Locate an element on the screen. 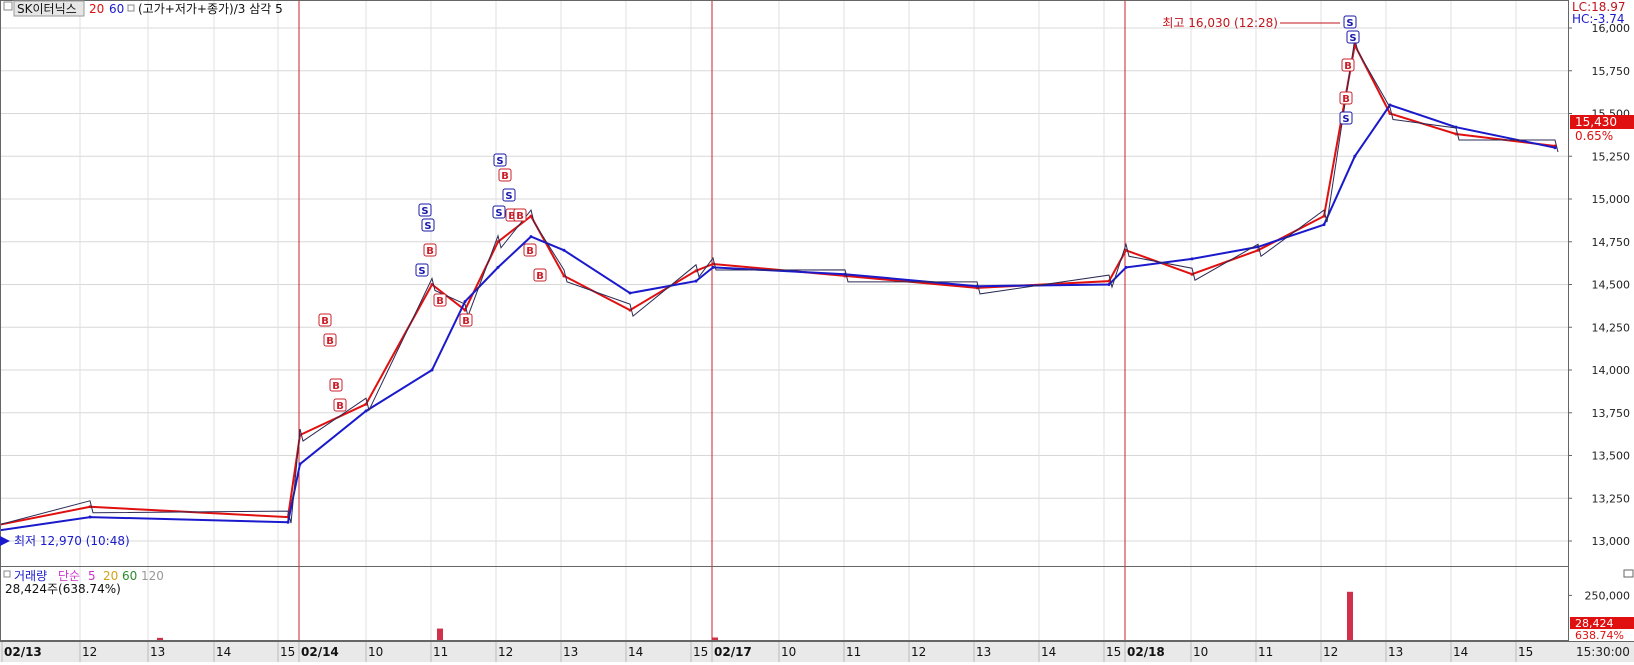 The image size is (1634, 665). volume-pane-frame is located at coordinates (784, 603).